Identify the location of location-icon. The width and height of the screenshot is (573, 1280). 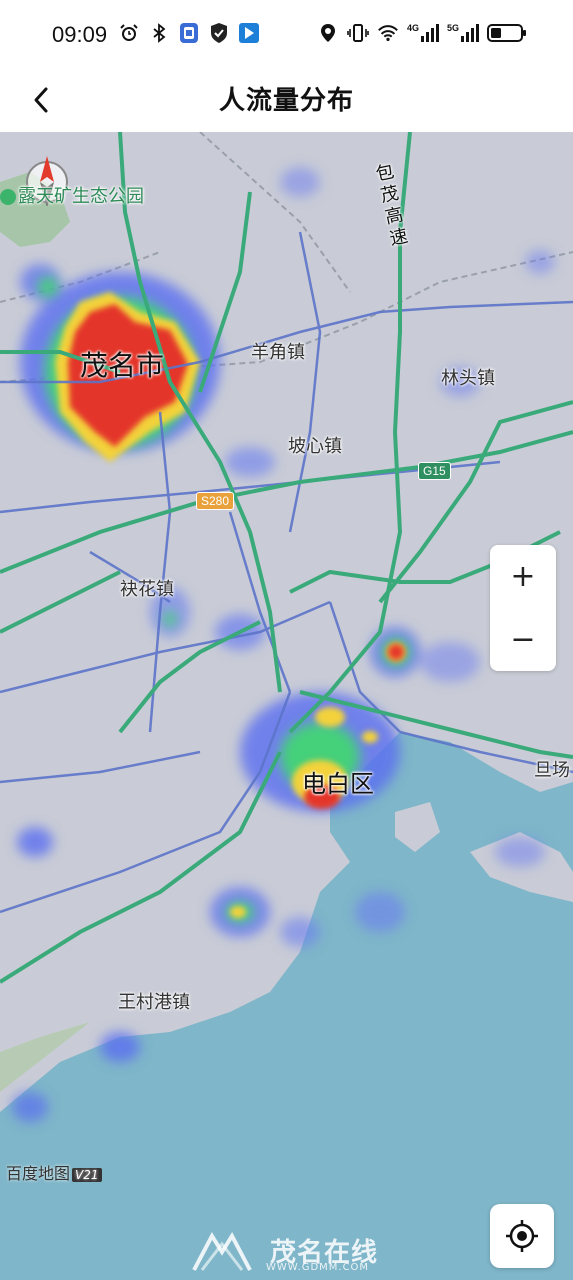
(328, 33).